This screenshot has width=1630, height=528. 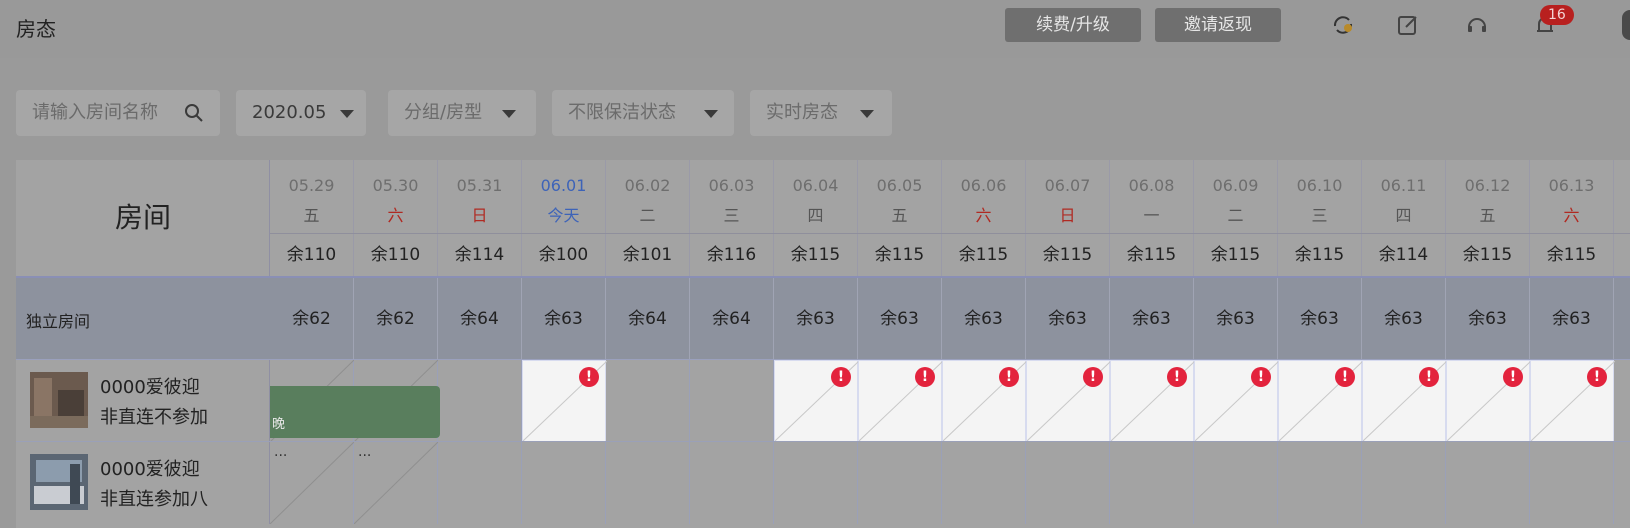 I want to click on date-label: 06.10, so click(x=1319, y=185).